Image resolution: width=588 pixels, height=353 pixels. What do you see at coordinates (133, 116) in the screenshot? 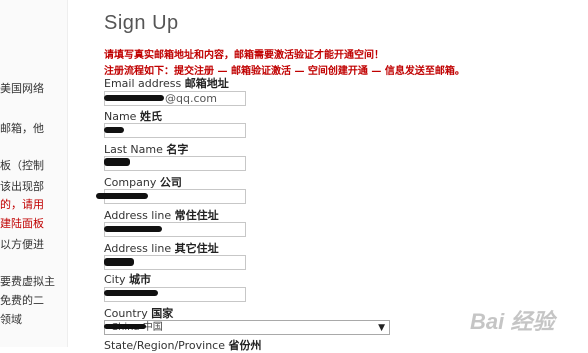
I see `name-label: Name 姓氏` at bounding box center [133, 116].